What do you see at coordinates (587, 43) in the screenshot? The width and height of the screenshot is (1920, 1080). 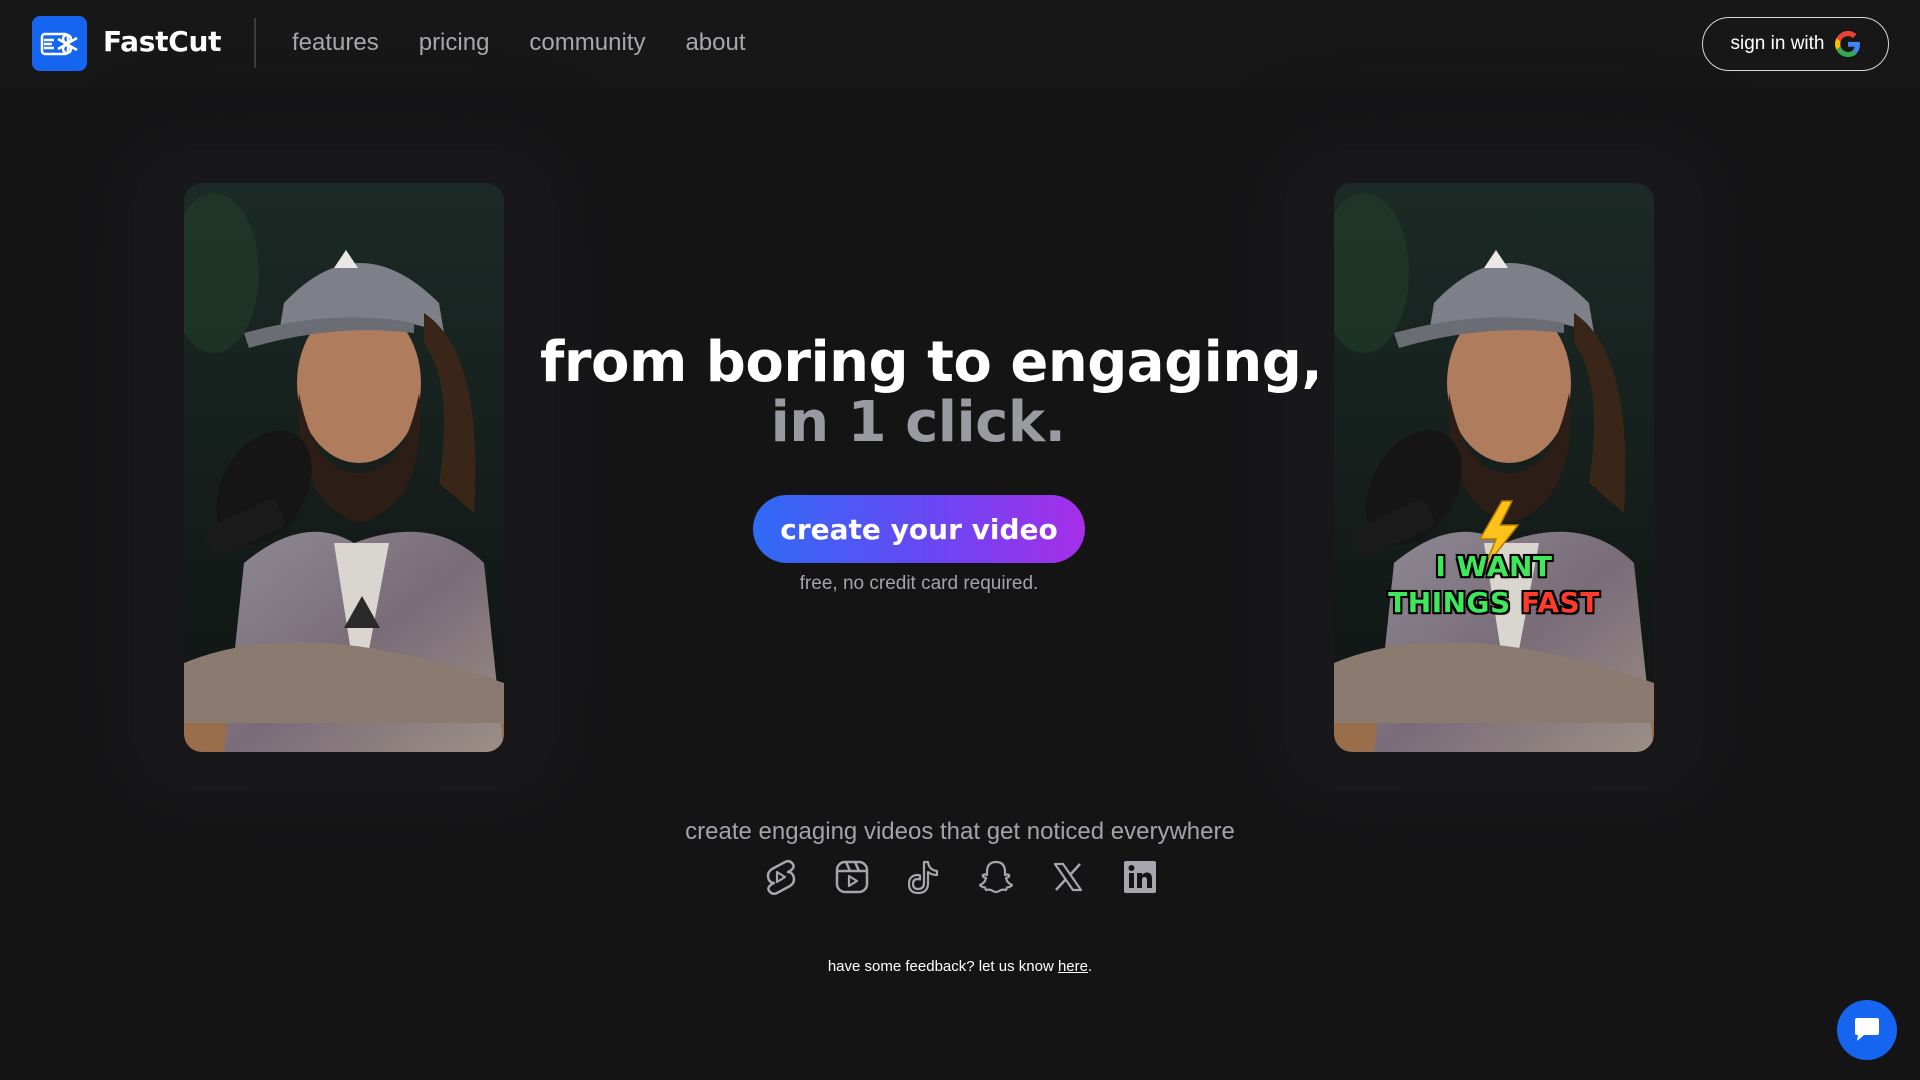 I see `nav-community: community` at bounding box center [587, 43].